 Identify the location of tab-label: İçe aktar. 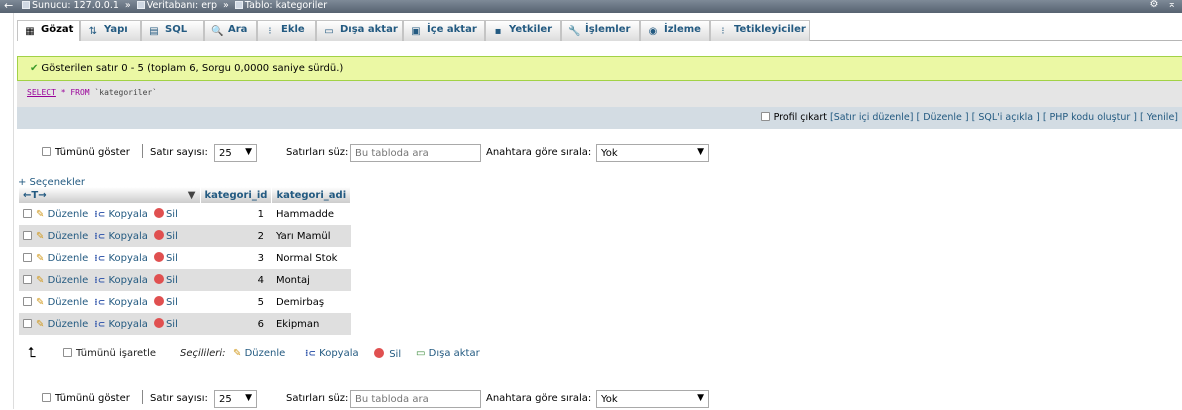
(452, 29).